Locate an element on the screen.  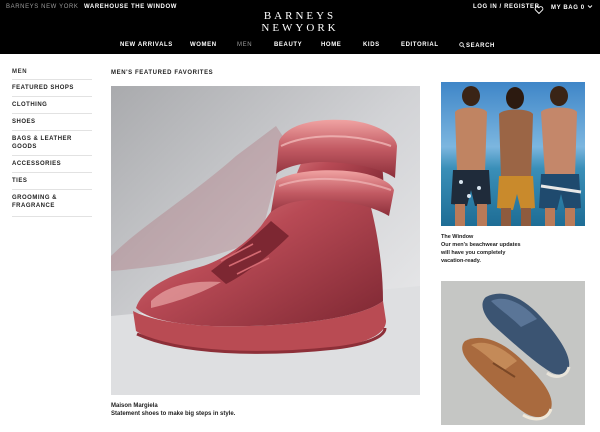
nav-editorial: EDITORIAL is located at coordinates (420, 45).